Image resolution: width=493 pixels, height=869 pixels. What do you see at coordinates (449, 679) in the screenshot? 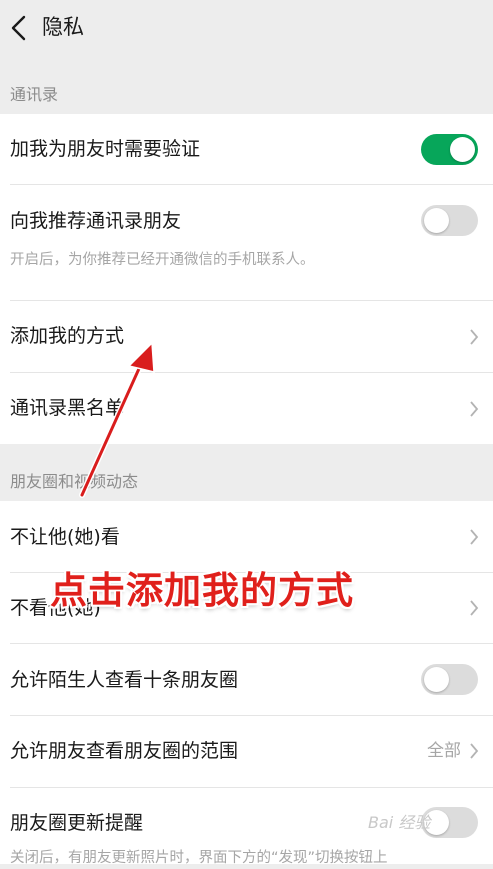
I see `strangers-view-toggle` at bounding box center [449, 679].